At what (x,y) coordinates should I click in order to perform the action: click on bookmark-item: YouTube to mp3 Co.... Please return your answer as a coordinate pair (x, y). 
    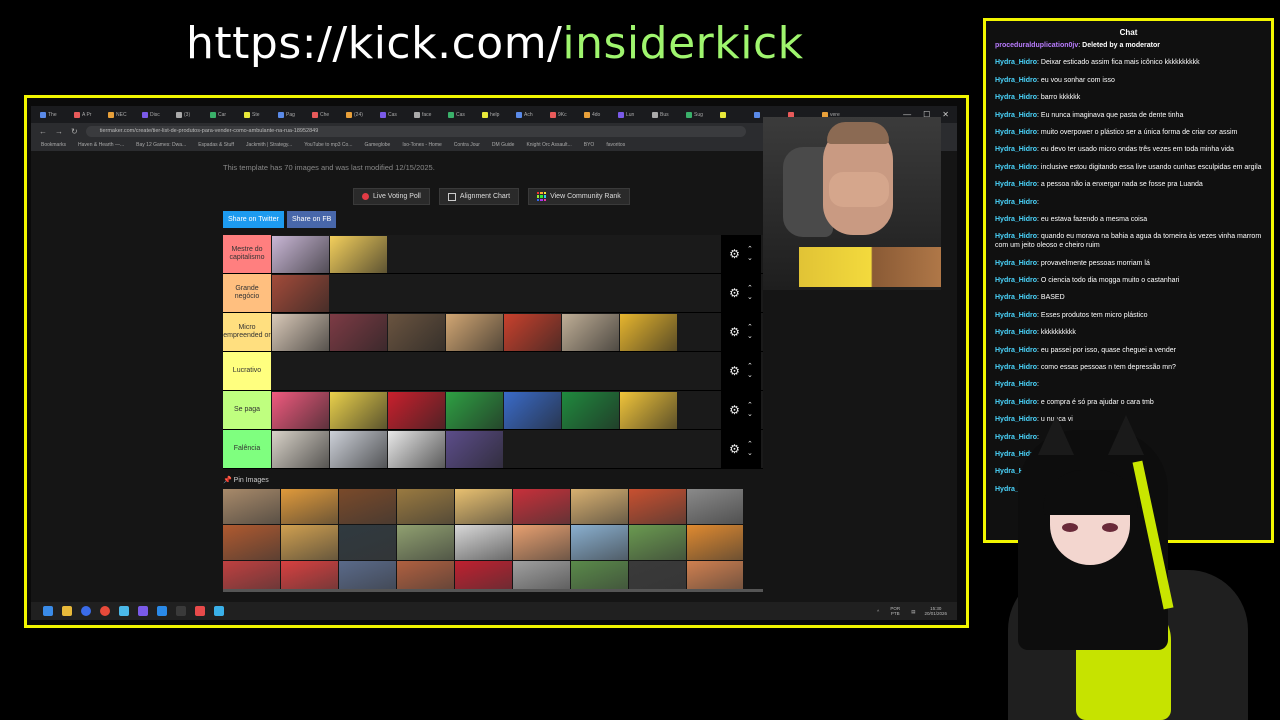
    Looking at the image, I should click on (328, 145).